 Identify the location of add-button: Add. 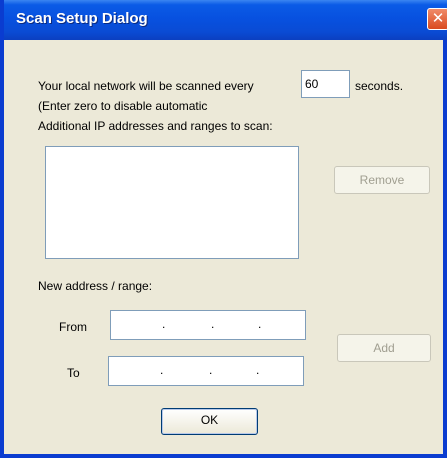
(384, 348).